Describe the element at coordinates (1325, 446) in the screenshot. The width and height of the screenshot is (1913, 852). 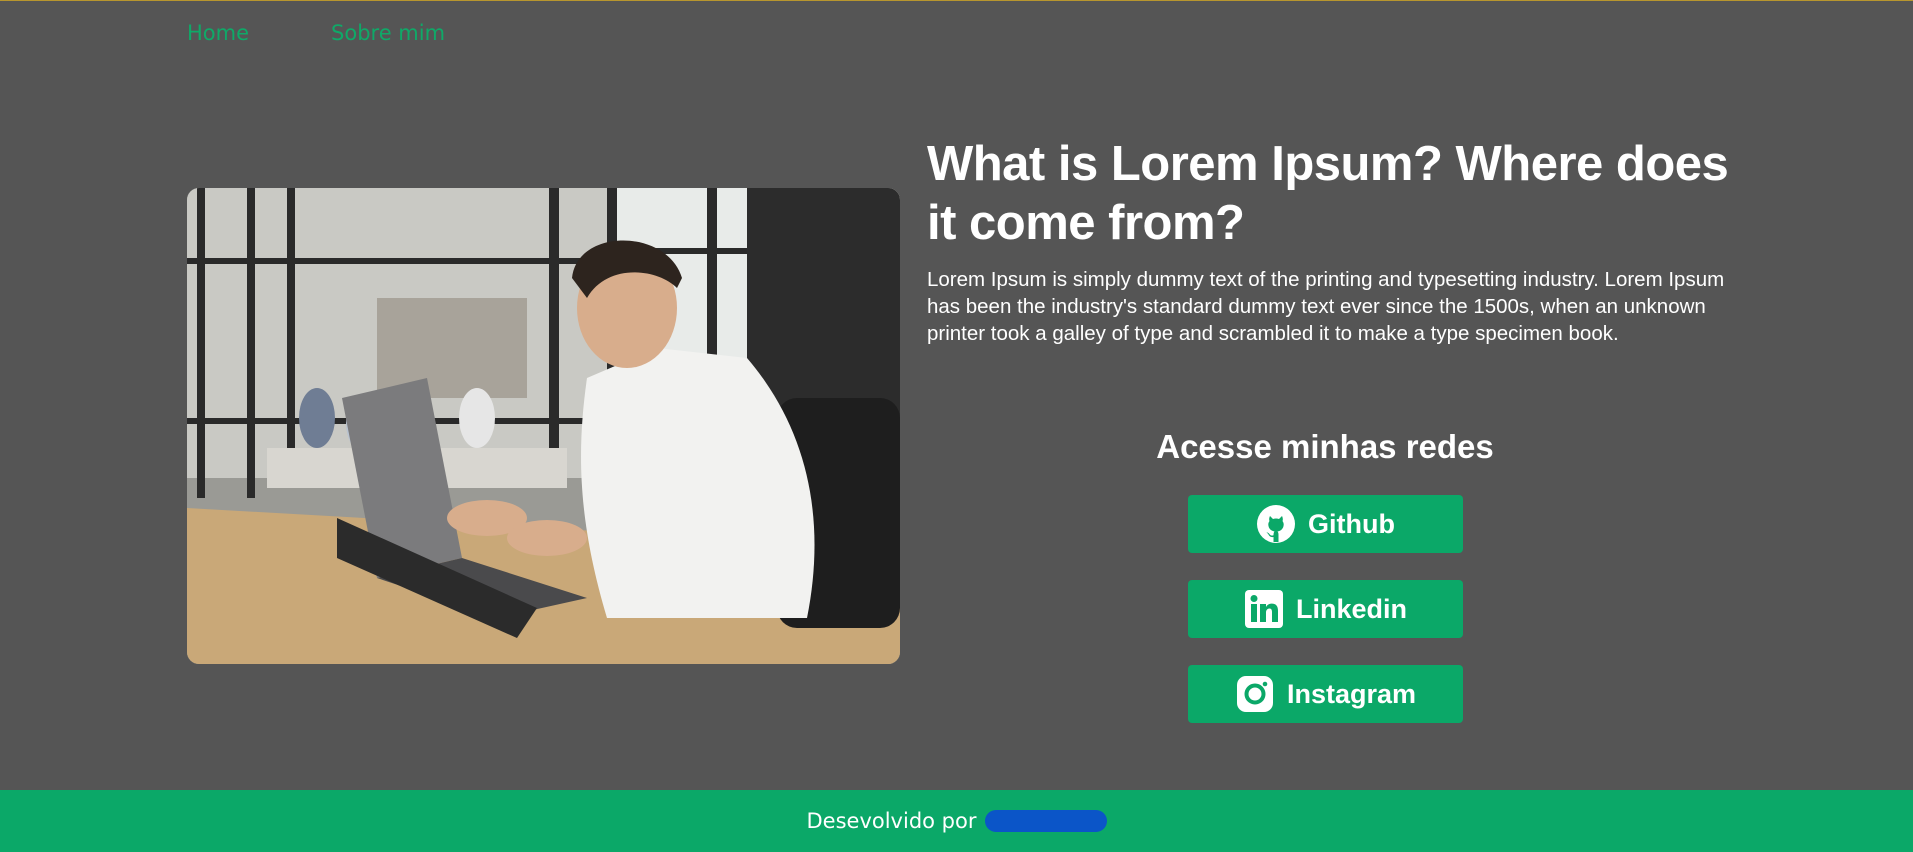
I see `social-heading: Acesse minhas redes` at that location.